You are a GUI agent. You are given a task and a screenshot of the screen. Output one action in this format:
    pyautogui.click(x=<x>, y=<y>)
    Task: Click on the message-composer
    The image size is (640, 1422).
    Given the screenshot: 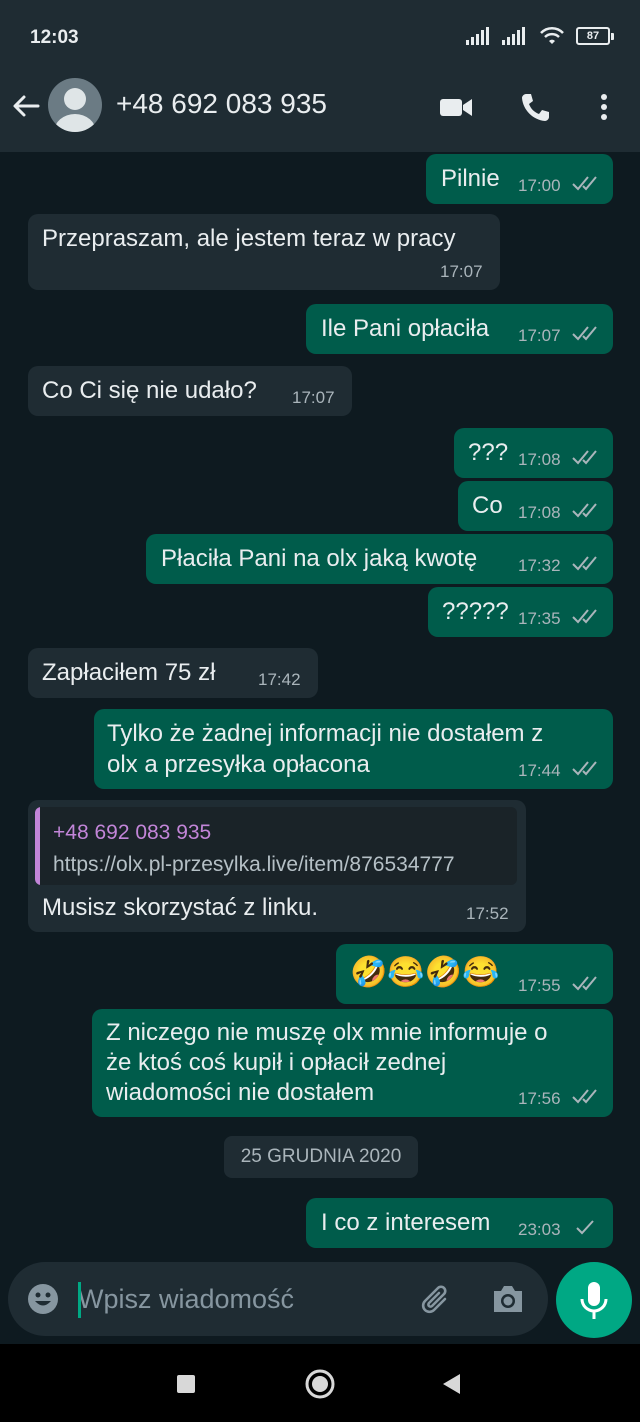 What is the action you would take?
    pyautogui.click(x=278, y=1299)
    